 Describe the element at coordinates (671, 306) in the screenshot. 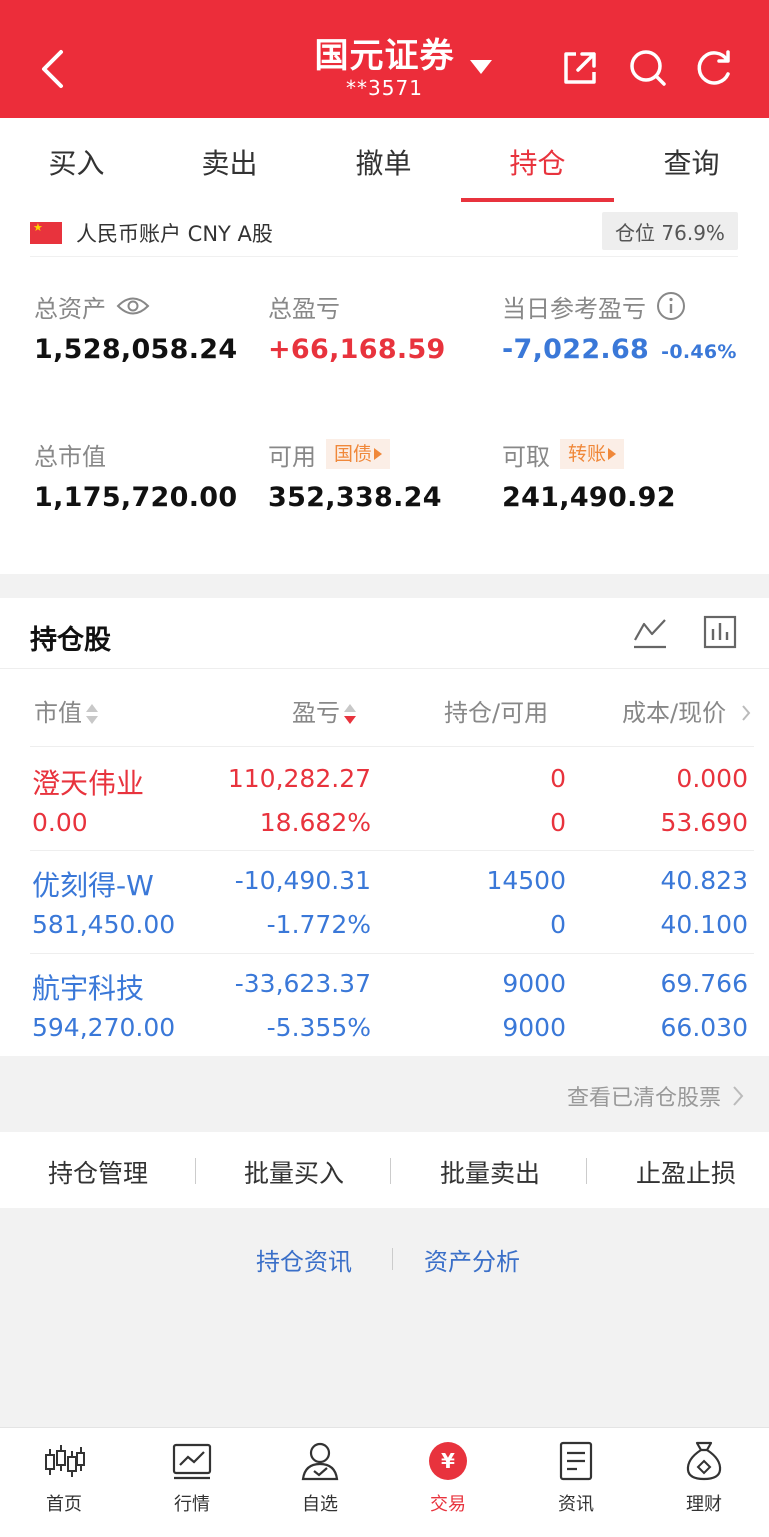

I see `info-icon` at that location.